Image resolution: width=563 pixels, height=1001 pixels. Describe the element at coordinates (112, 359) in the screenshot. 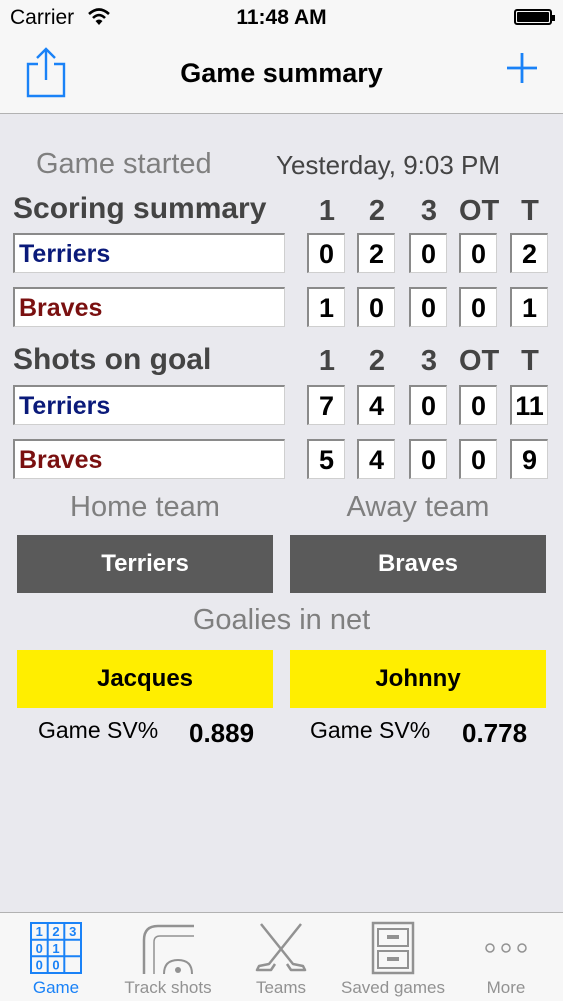

I see `shots-on-goal-title: Shots on goal` at that location.